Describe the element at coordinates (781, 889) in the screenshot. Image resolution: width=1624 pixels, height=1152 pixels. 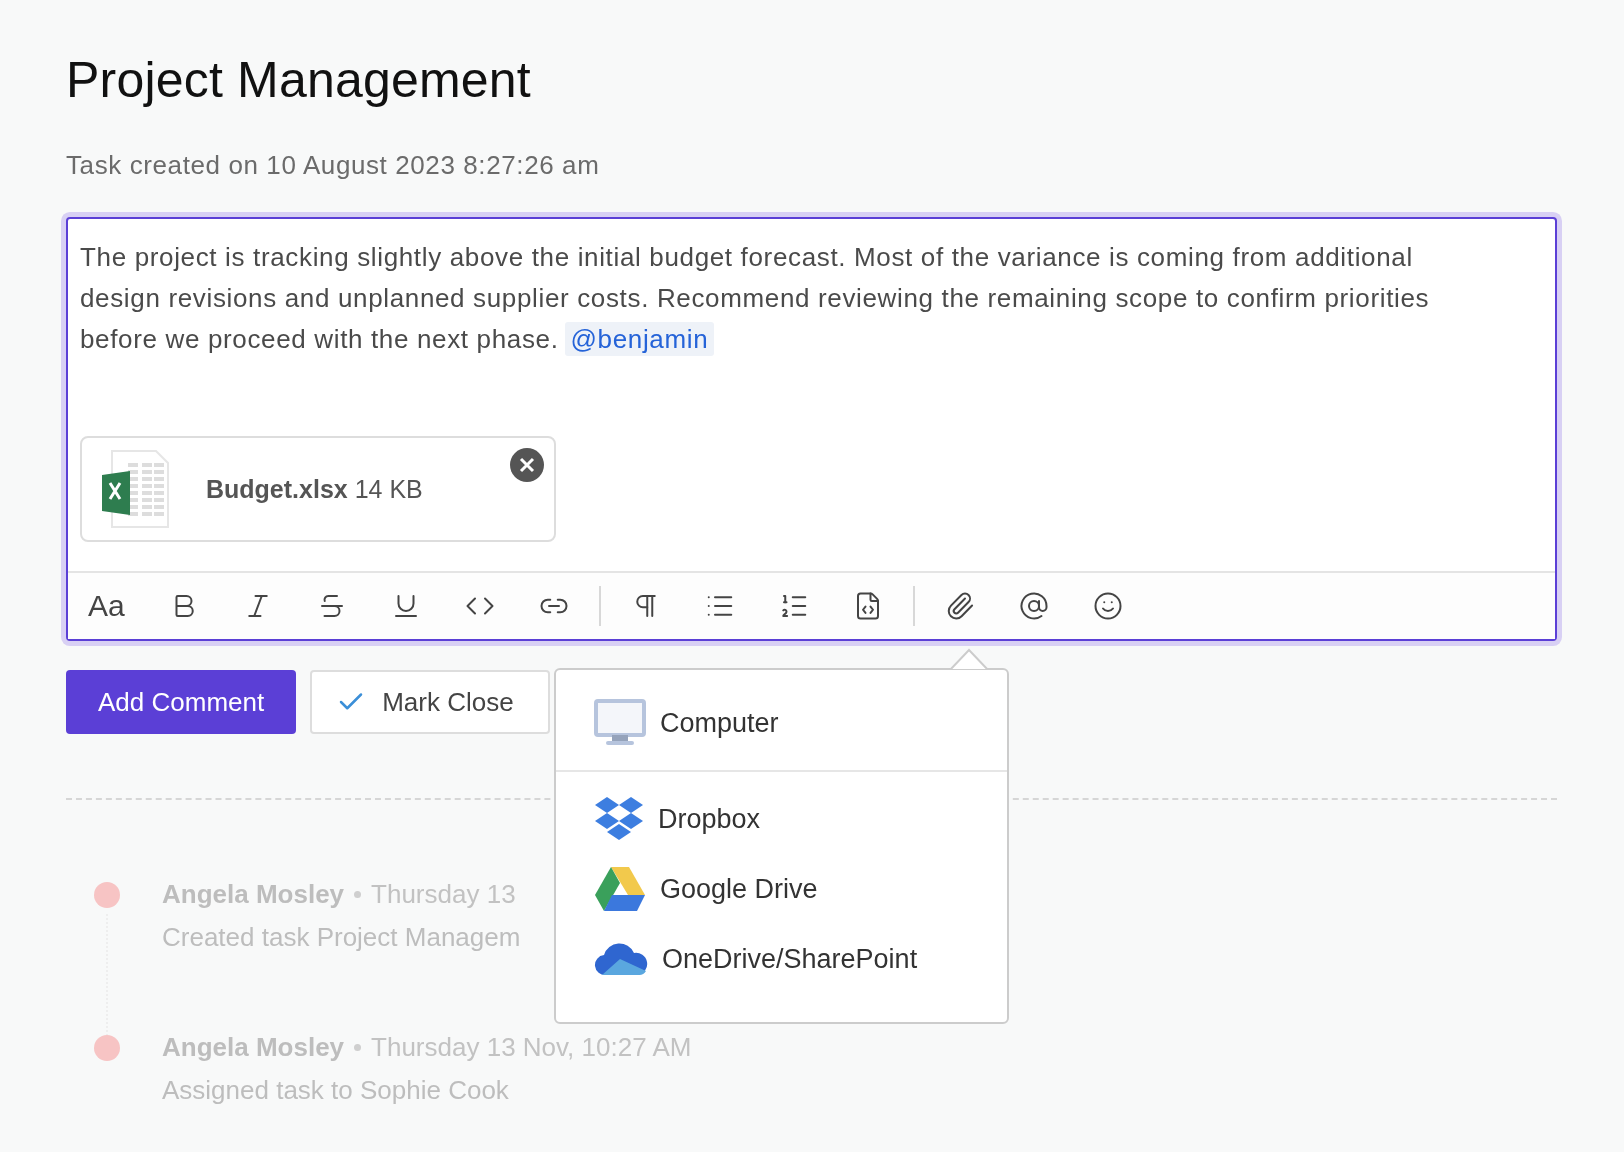
I see `menu-item: Google Drive` at that location.